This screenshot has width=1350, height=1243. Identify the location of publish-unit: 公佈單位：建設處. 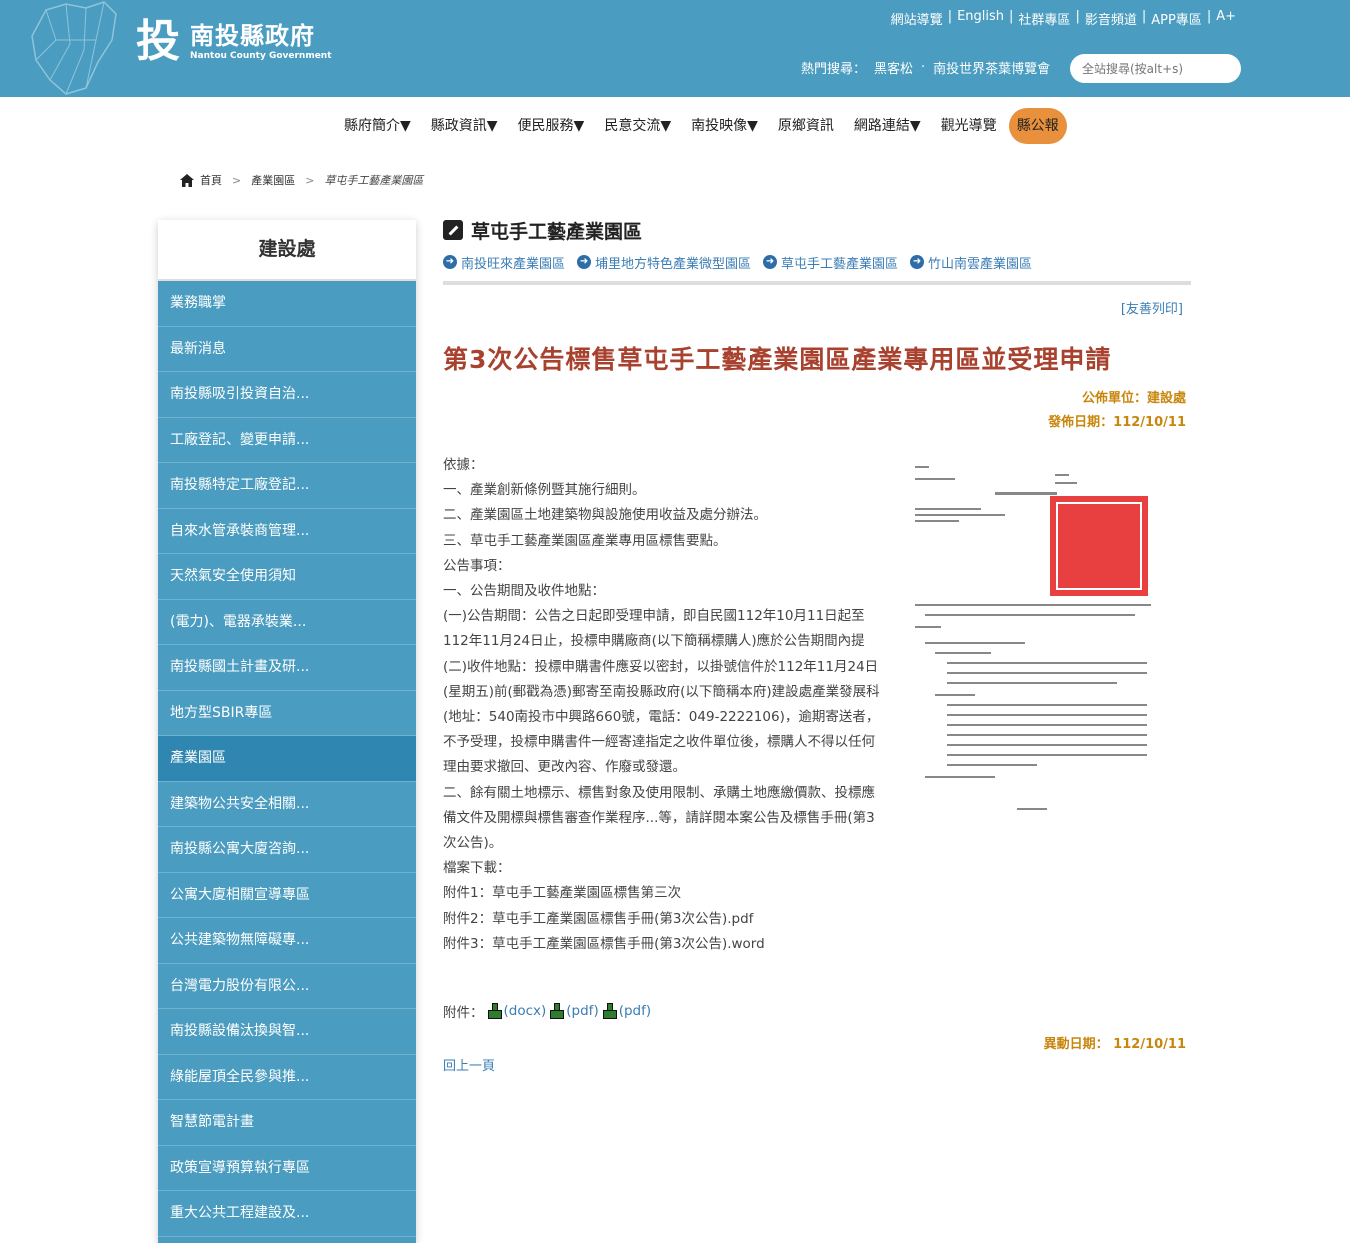
(1133, 398).